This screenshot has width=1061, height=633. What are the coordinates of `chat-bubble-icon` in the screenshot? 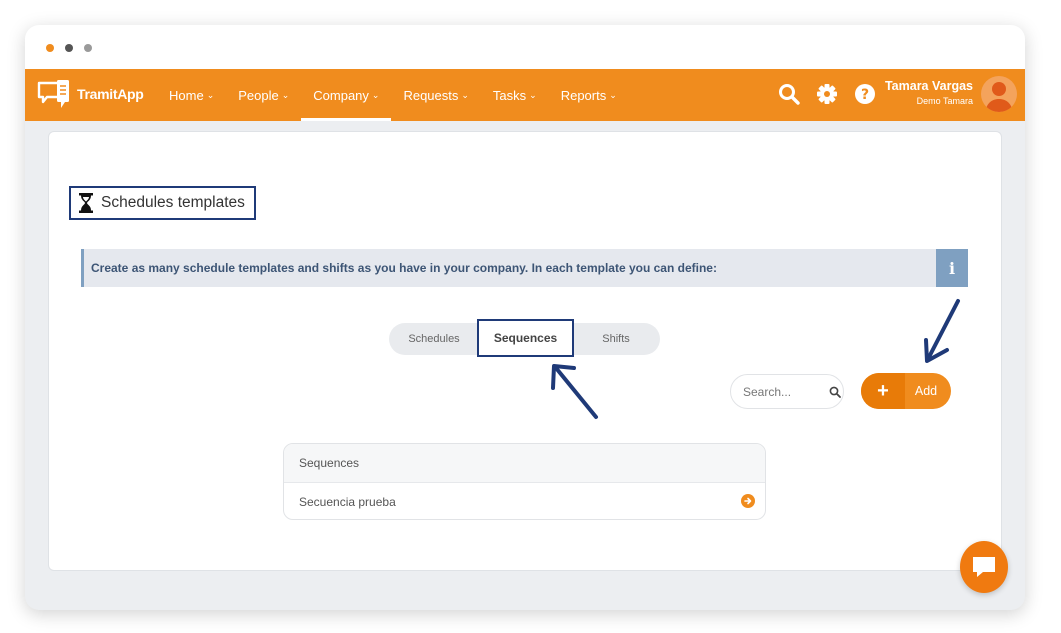 It's located at (984, 567).